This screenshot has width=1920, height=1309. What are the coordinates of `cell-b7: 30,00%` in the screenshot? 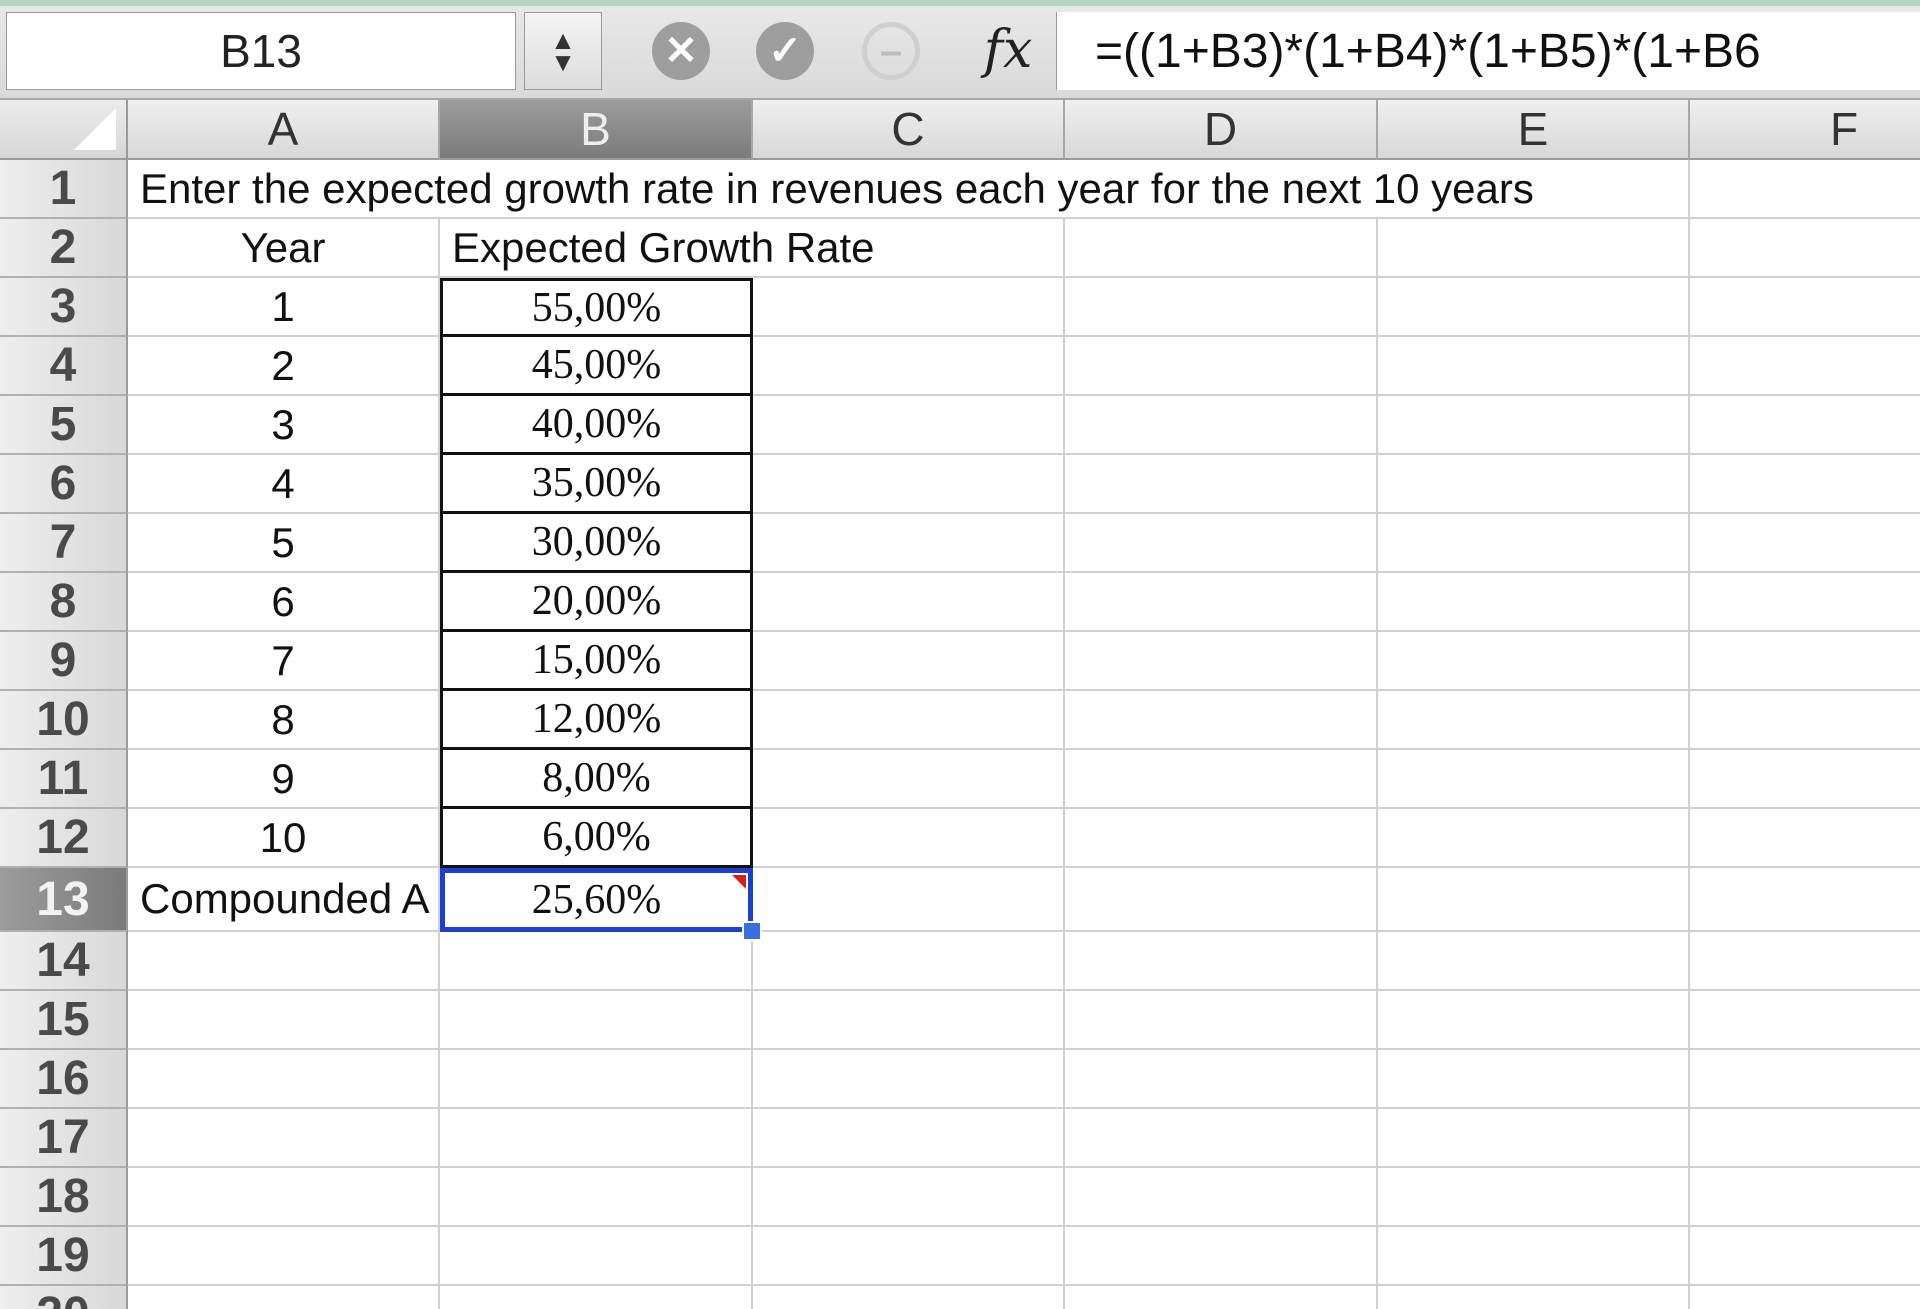 It's located at (596, 543).